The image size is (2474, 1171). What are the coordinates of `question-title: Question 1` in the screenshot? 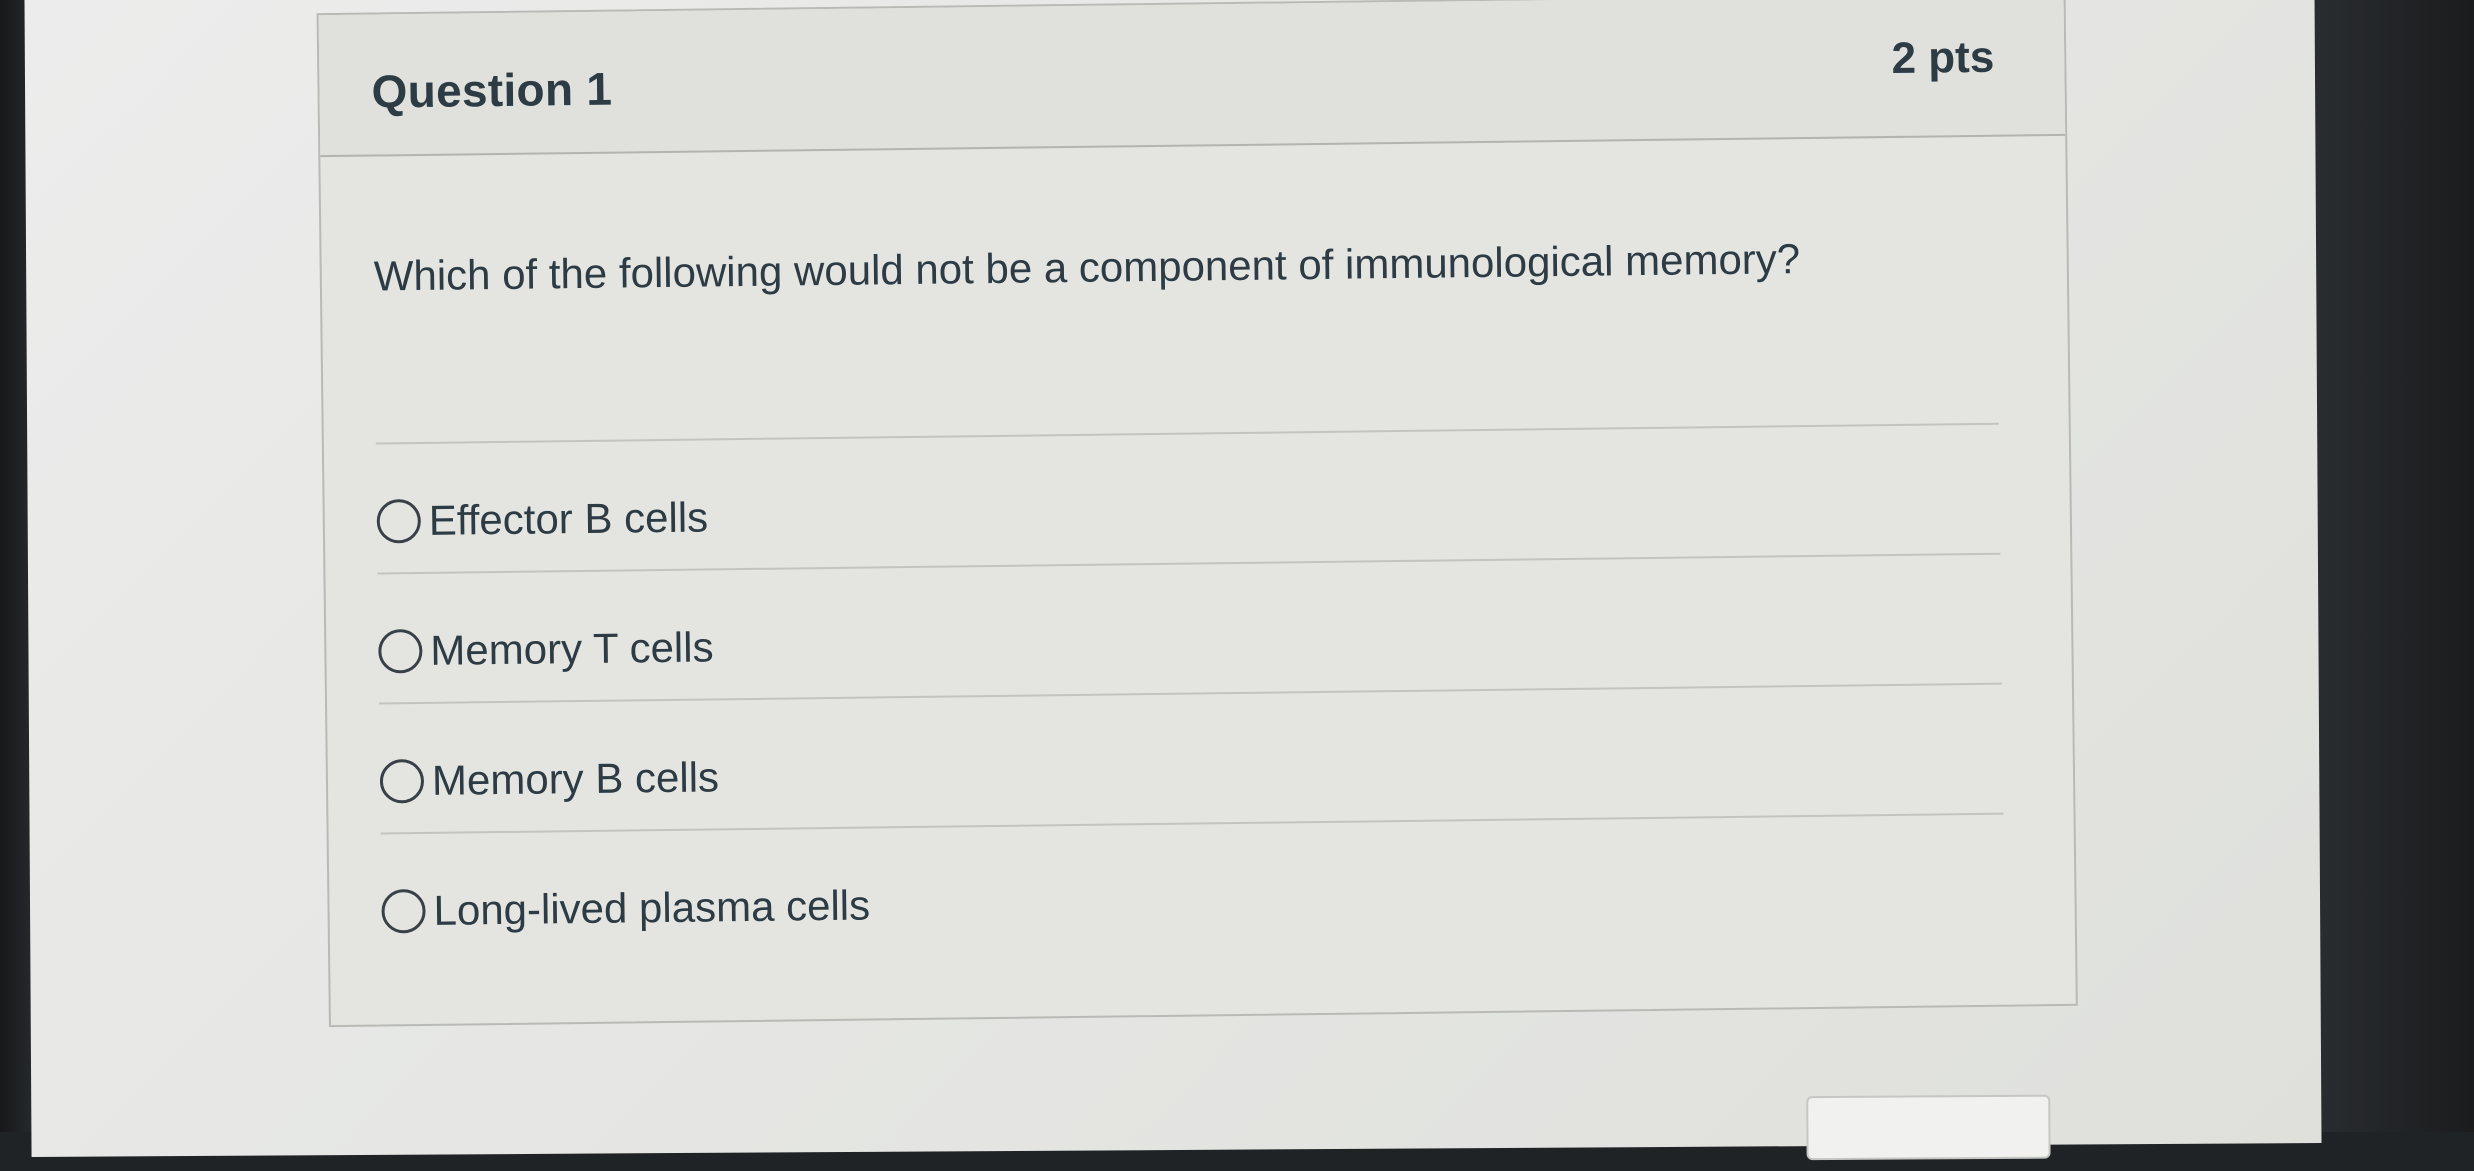 It's located at (492, 90).